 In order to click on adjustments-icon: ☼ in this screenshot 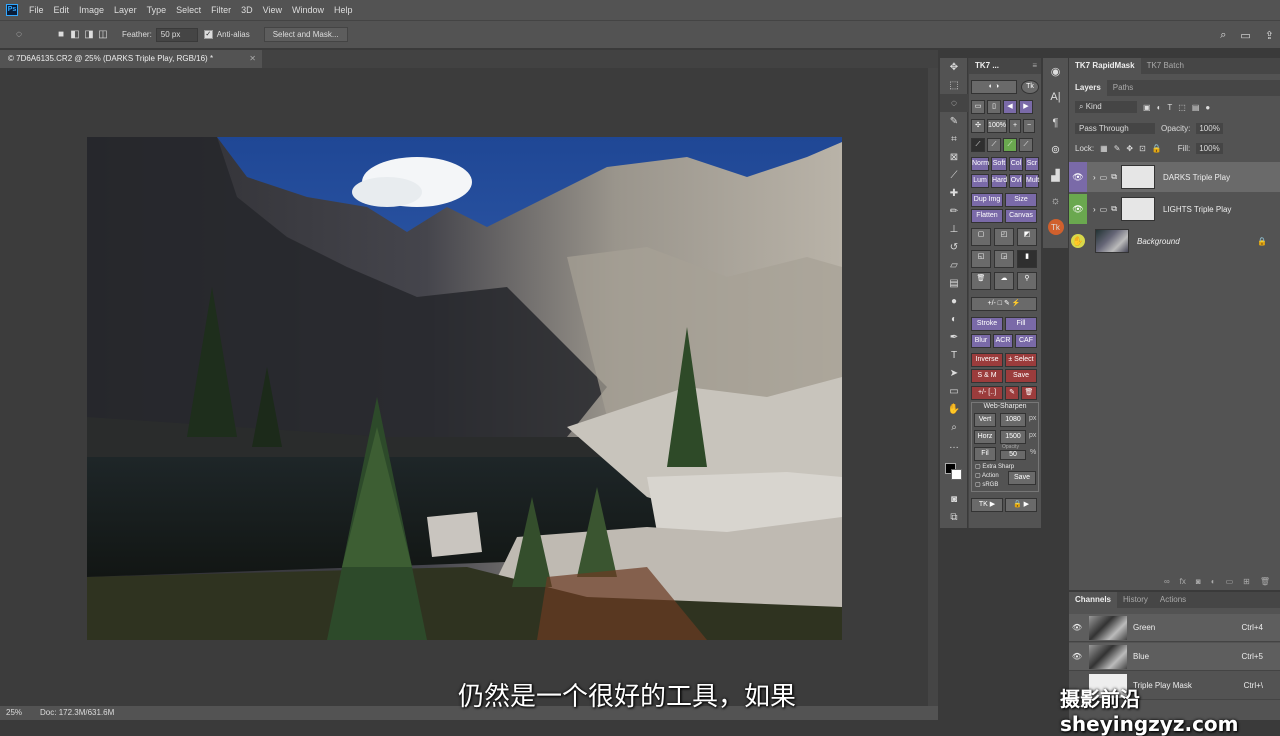, I will do `click(1055, 201)`.